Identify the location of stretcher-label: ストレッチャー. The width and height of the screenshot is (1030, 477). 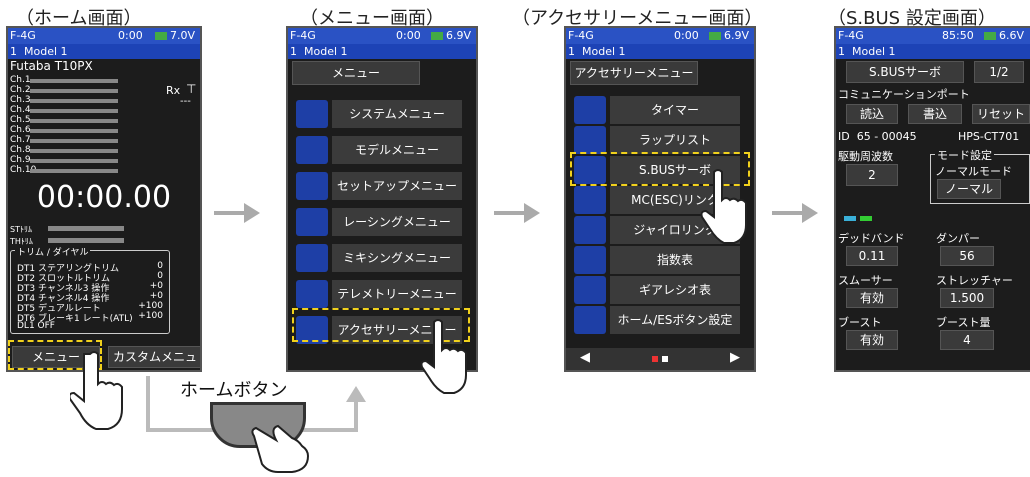
(974, 280).